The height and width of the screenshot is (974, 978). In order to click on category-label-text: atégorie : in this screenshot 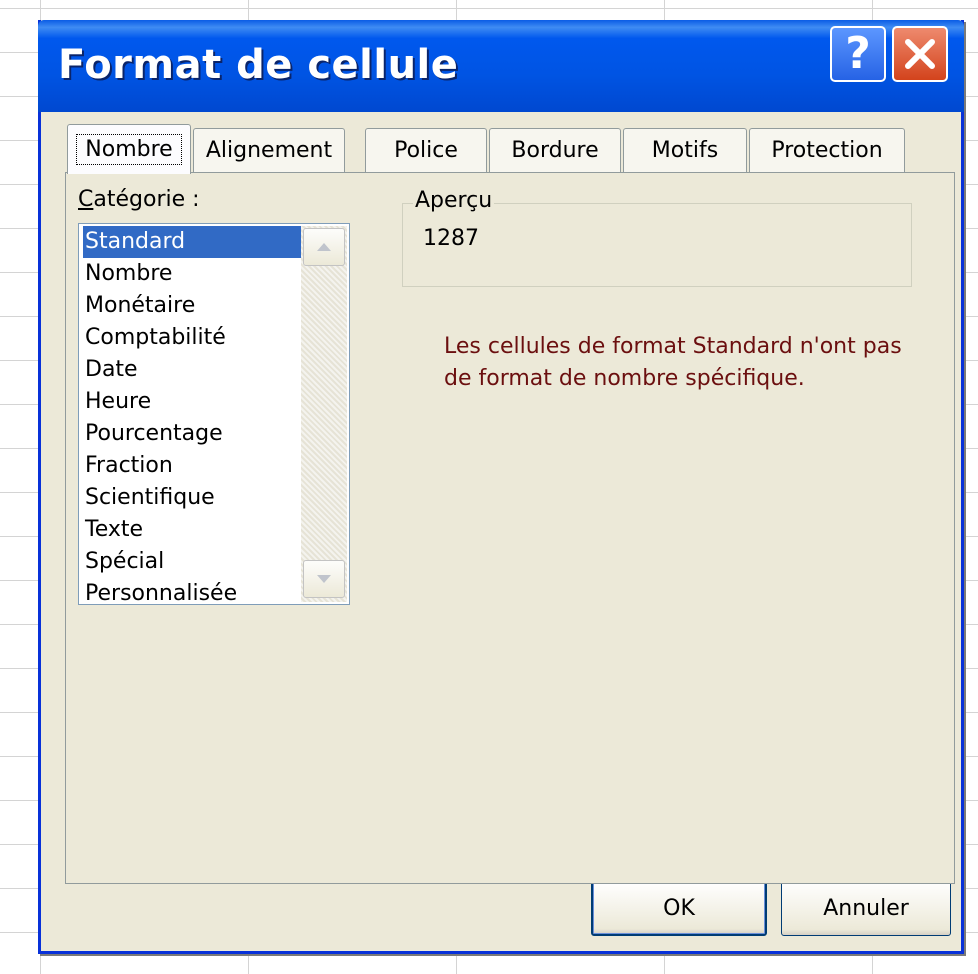, I will do `click(146, 199)`.